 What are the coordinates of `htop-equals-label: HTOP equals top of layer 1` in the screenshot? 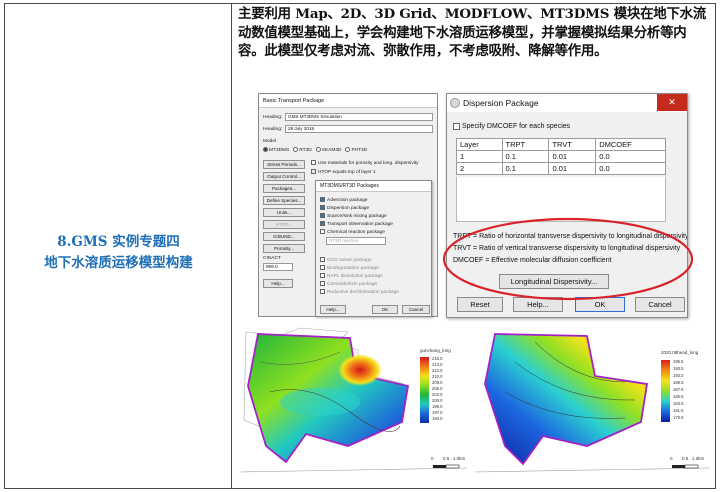 It's located at (347, 172).